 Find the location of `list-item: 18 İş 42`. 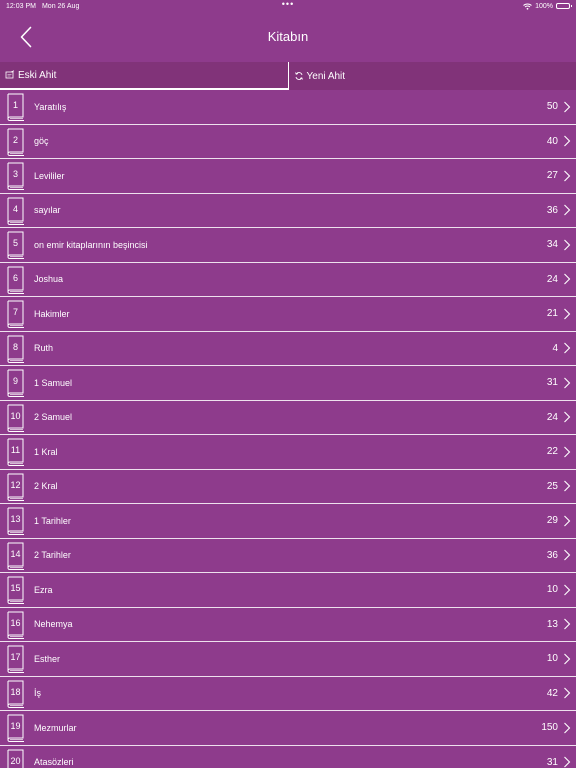

list-item: 18 İş 42 is located at coordinates (288, 694).